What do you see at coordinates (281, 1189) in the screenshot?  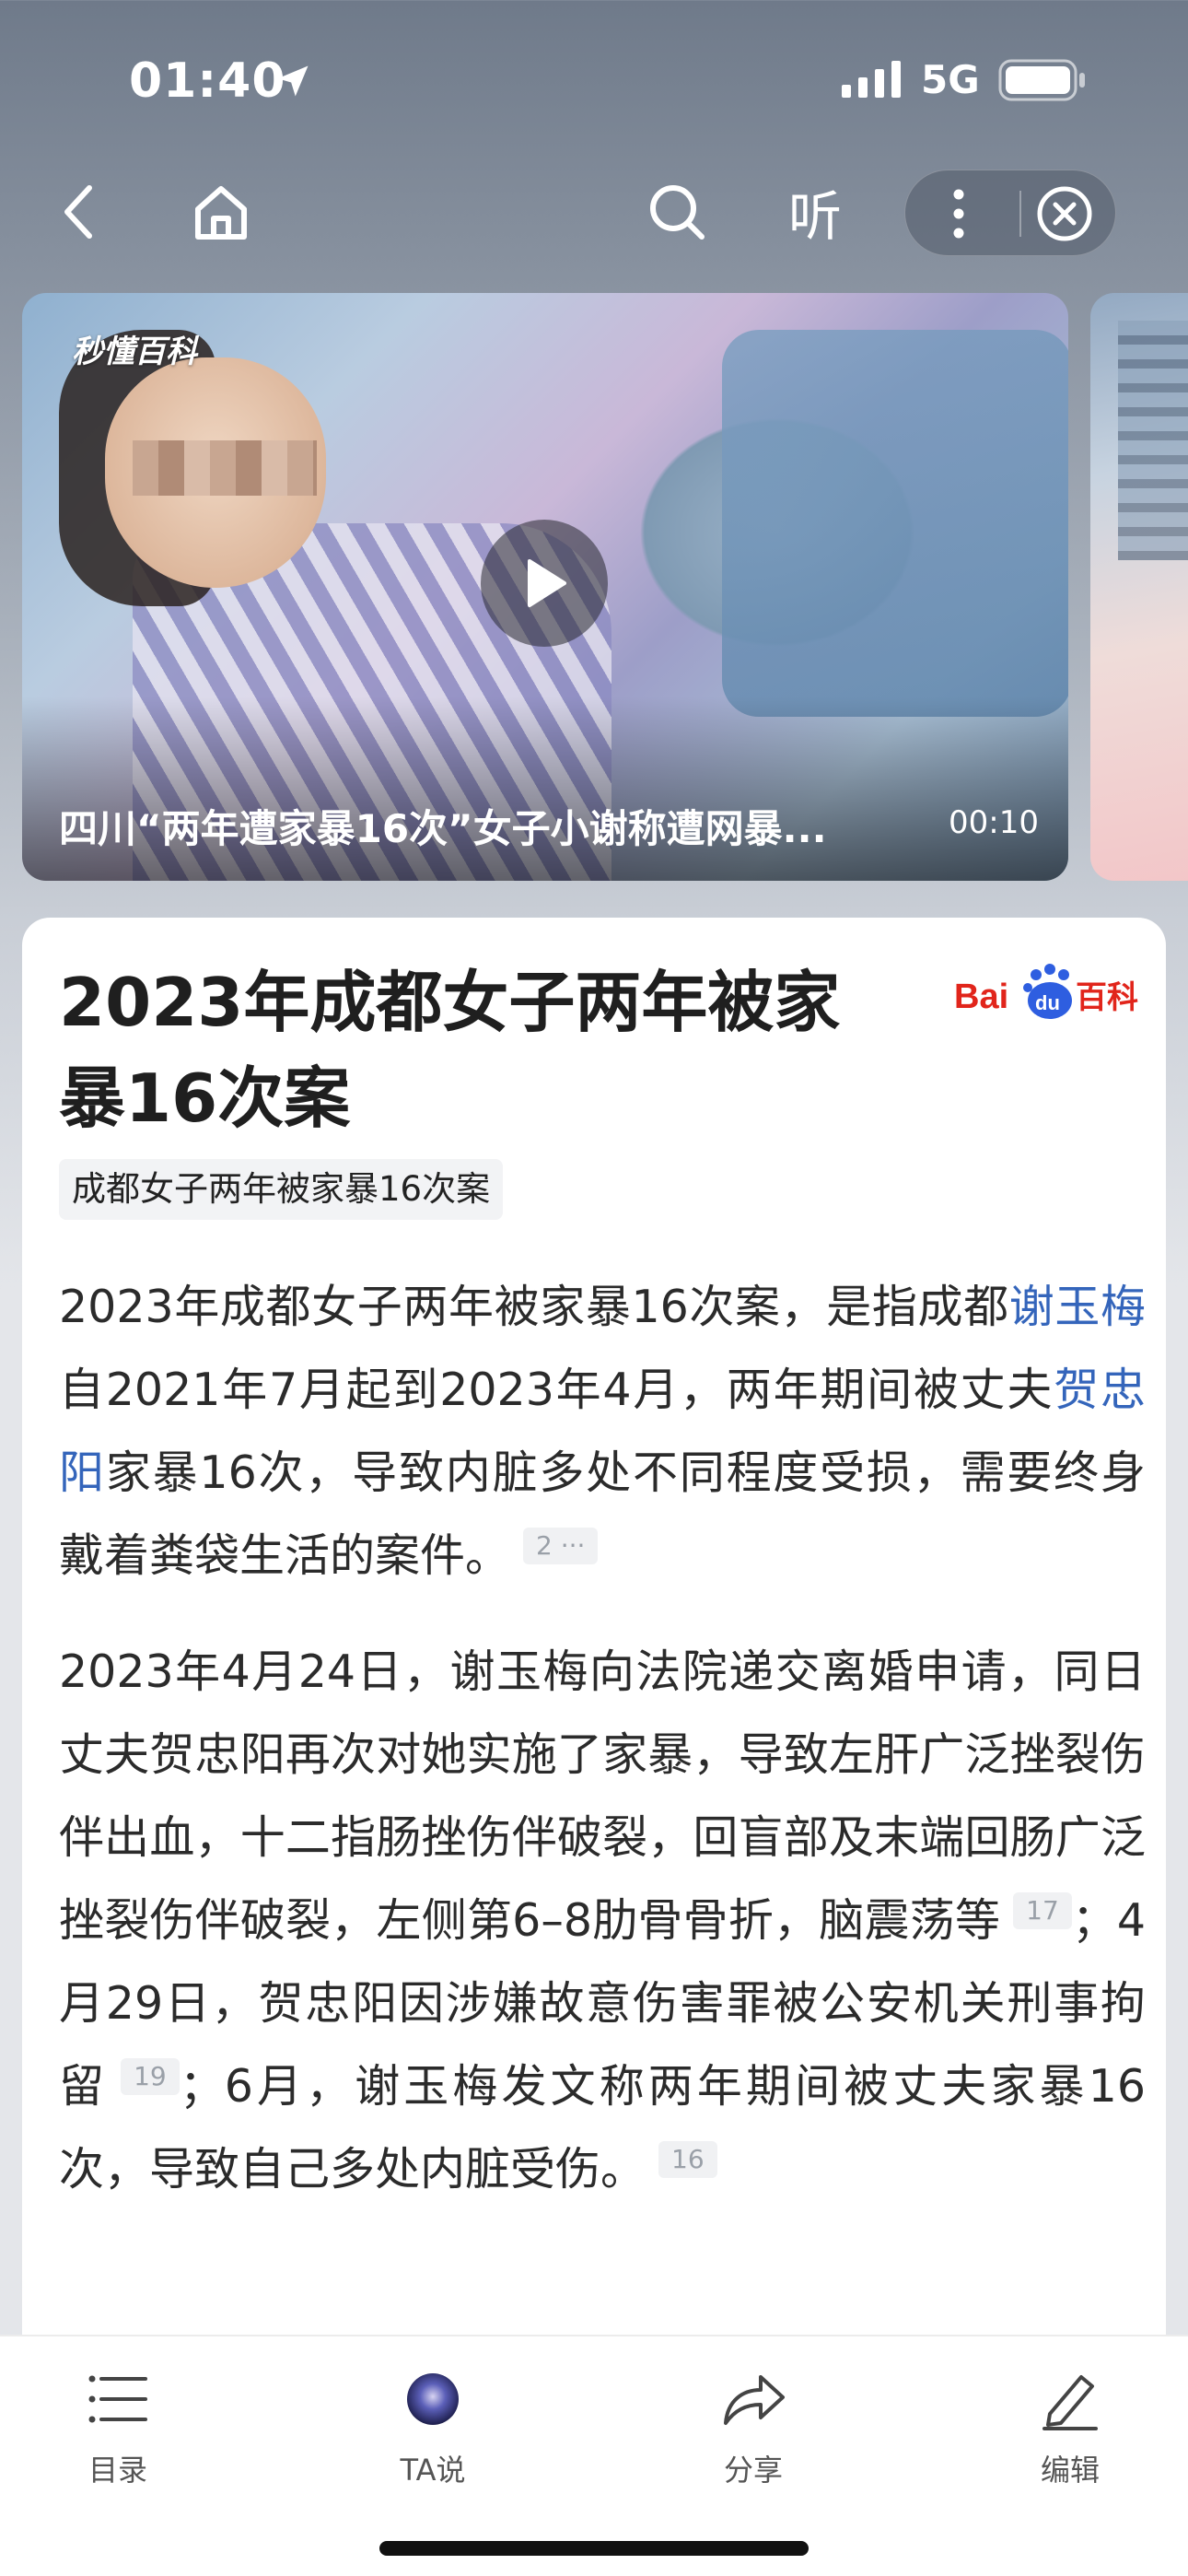 I see `article-tag: 成都女子两年被家暴16次案` at bounding box center [281, 1189].